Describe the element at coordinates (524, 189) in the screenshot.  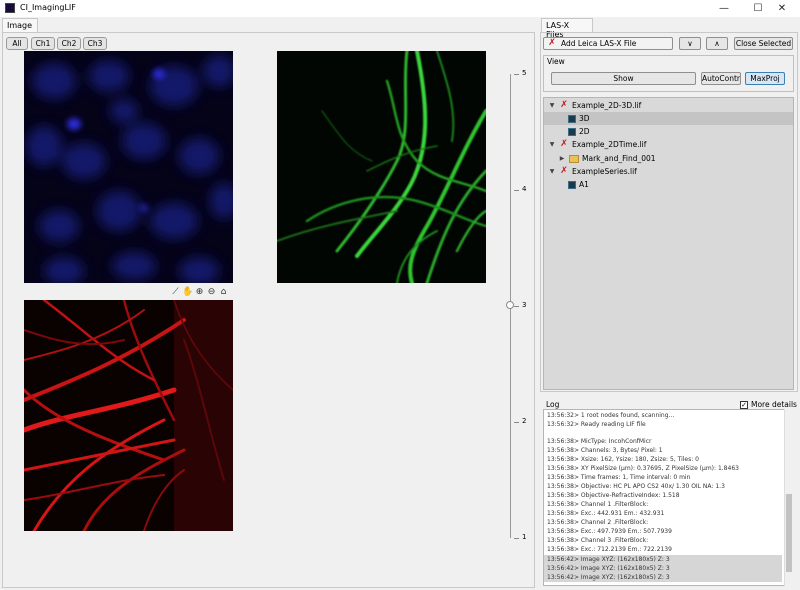
I see `slider-tick-label: 4` at that location.